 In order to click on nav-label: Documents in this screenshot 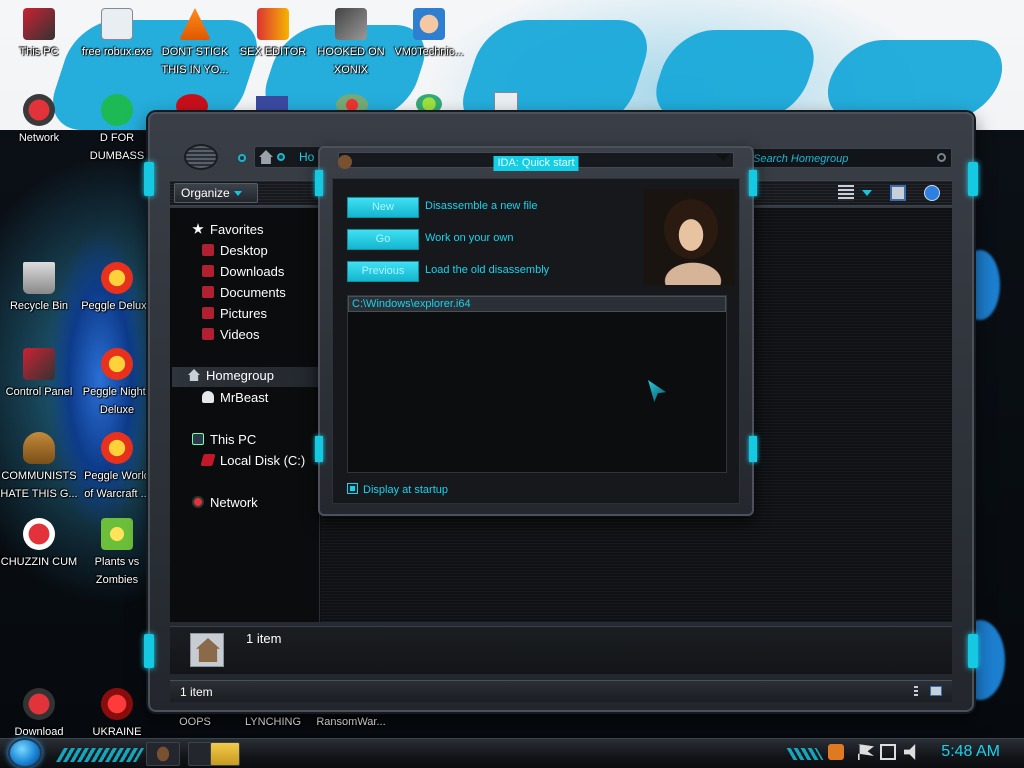, I will do `click(253, 292)`.